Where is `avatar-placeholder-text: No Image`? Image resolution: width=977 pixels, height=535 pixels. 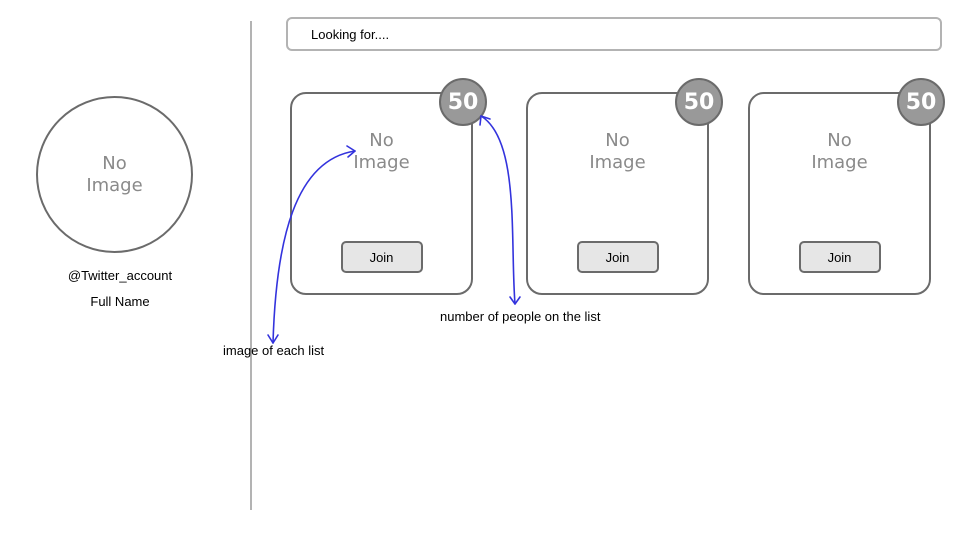 avatar-placeholder-text: No Image is located at coordinates (114, 174).